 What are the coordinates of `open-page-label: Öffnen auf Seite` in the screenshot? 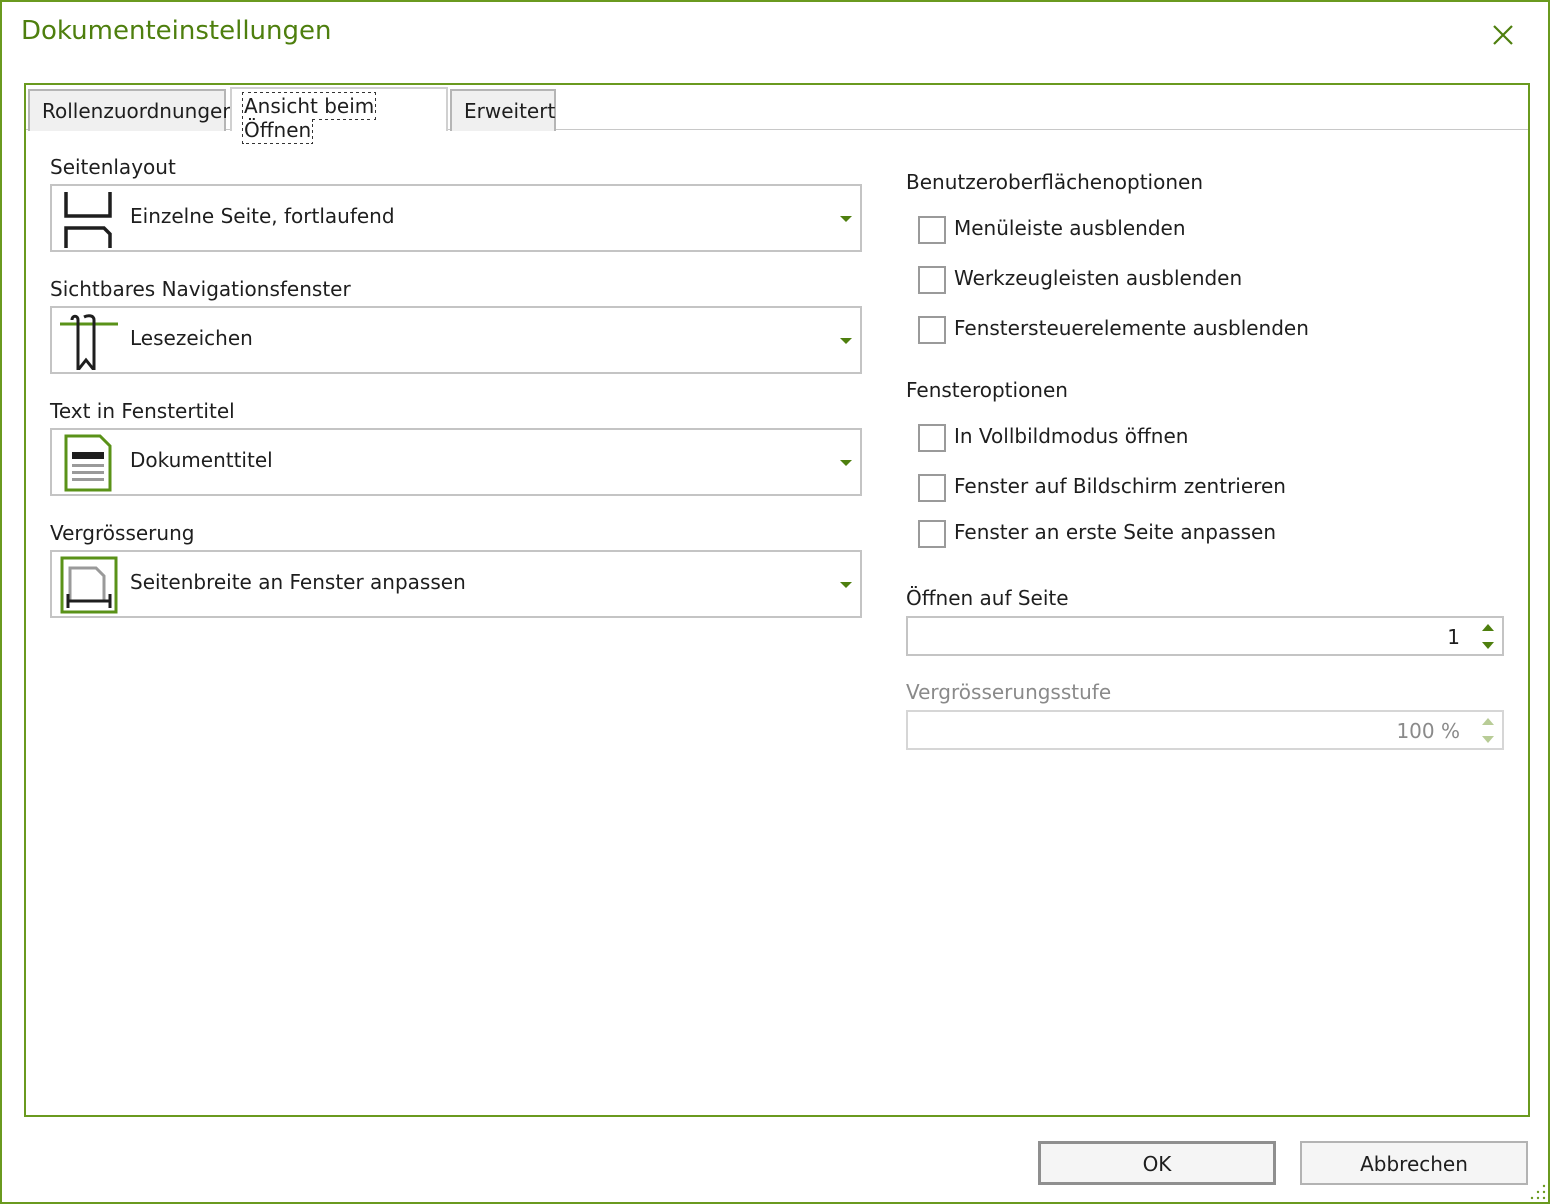 It's located at (987, 598).